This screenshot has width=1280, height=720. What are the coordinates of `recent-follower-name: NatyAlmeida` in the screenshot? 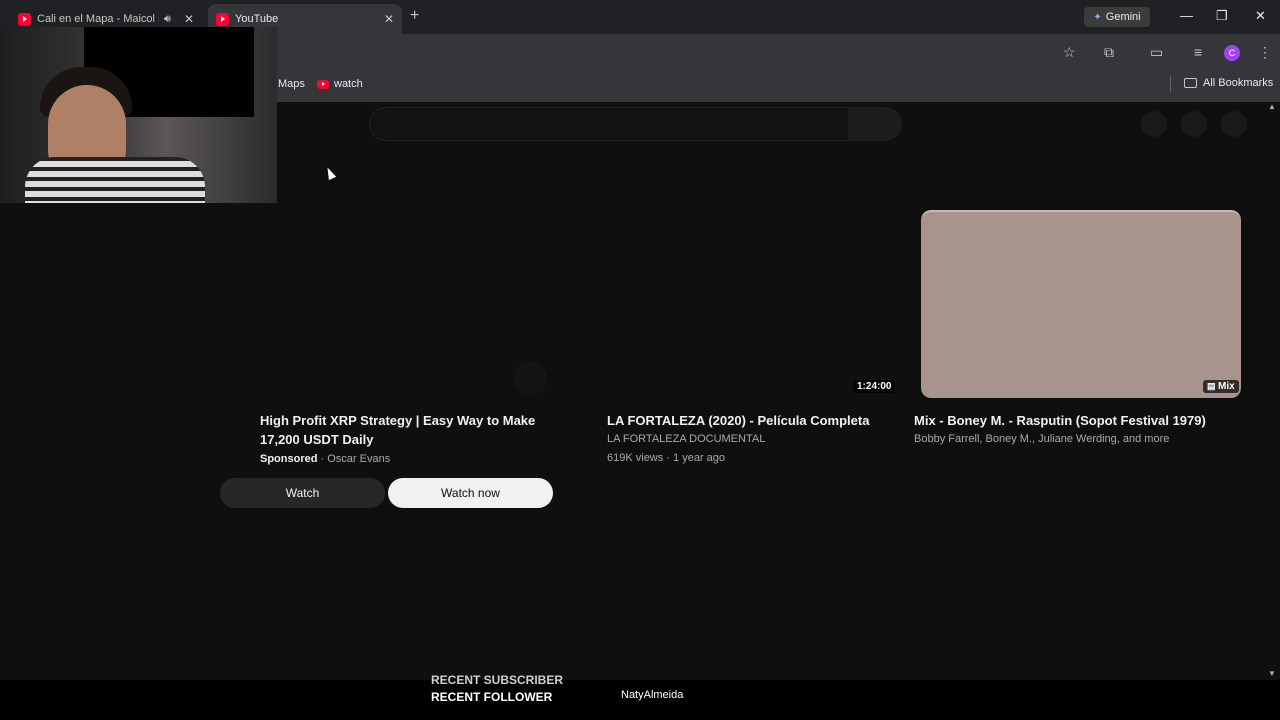 It's located at (652, 695).